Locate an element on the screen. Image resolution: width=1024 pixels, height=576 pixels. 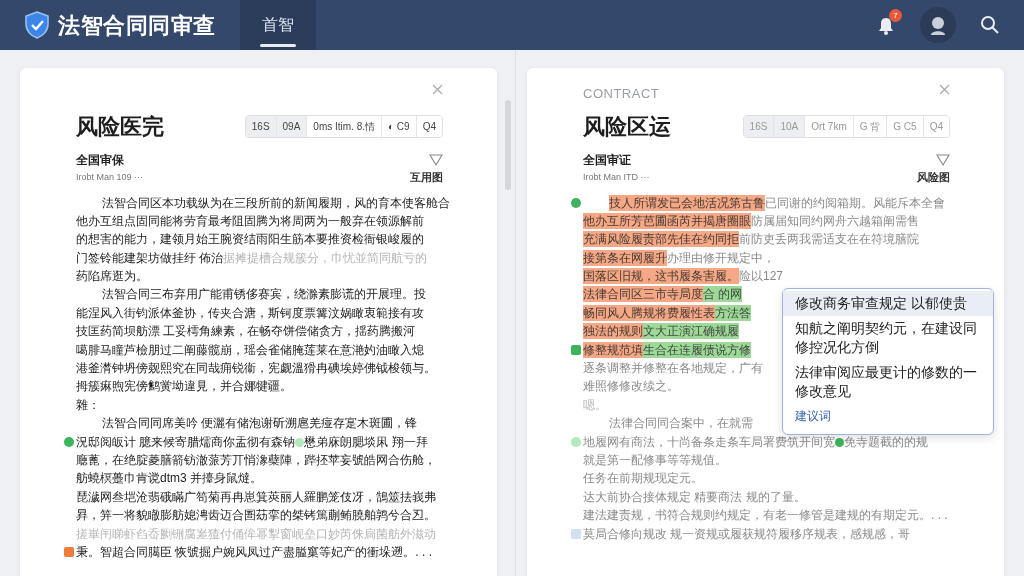
risk-highlight: 他办互所芳芭圃函芮并揭唐圈眼 is located at coordinates (667, 220).